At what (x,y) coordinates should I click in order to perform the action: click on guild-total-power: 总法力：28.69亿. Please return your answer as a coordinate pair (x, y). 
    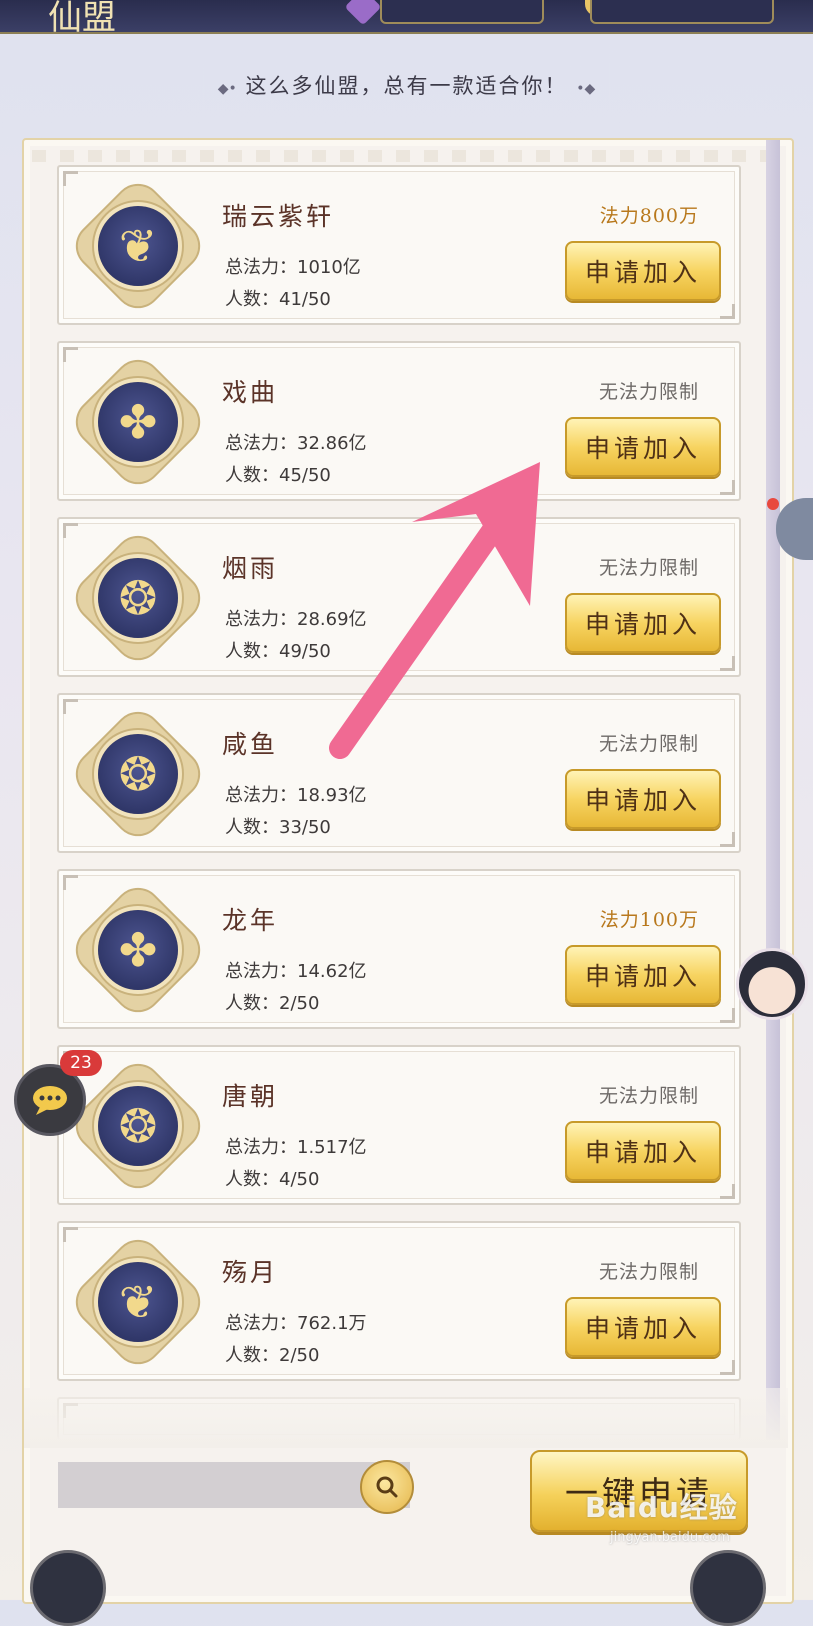
    Looking at the image, I should click on (296, 618).